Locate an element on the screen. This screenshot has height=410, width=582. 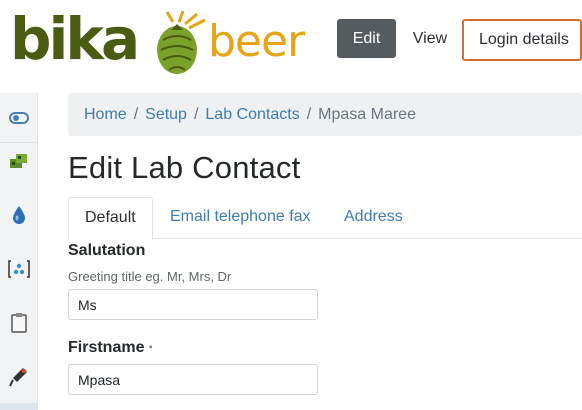
microscope-icon is located at coordinates (18, 377).